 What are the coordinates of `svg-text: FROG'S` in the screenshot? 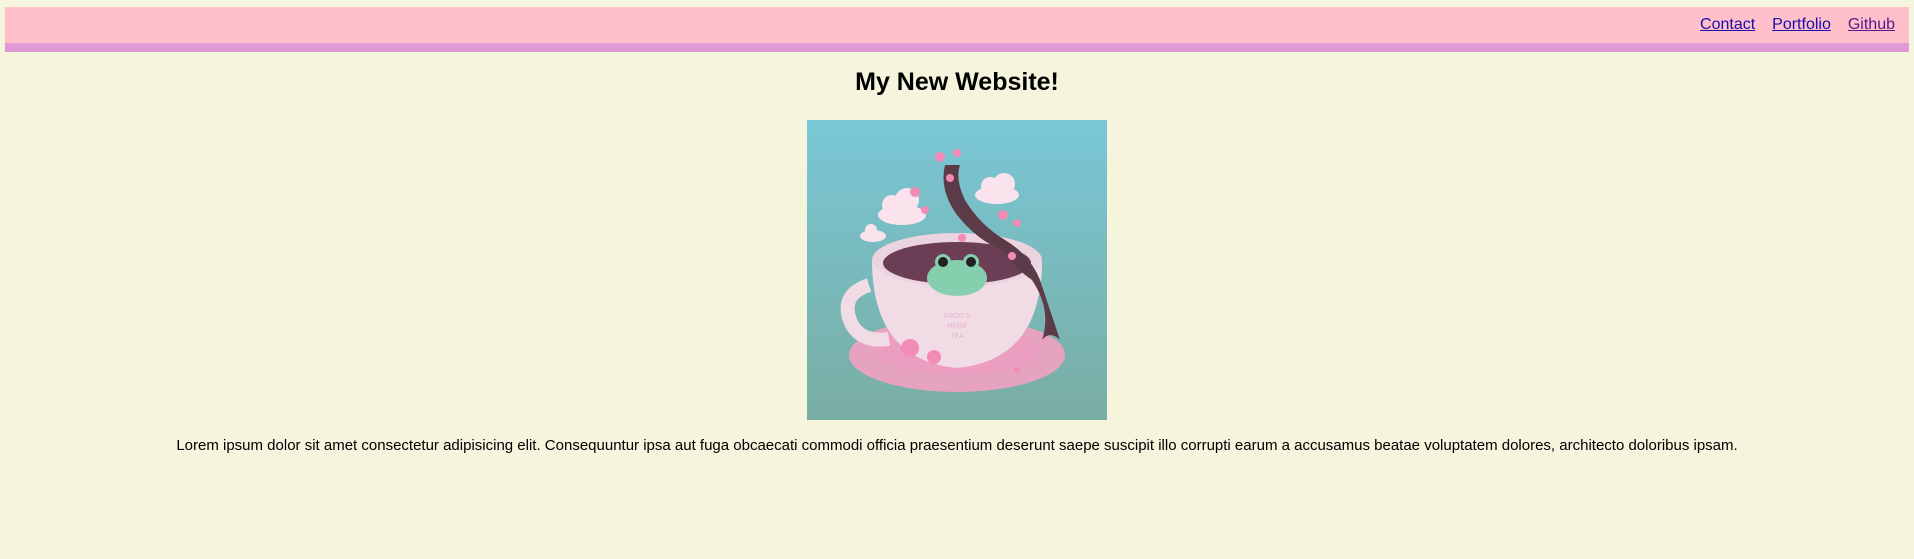 It's located at (957, 316).